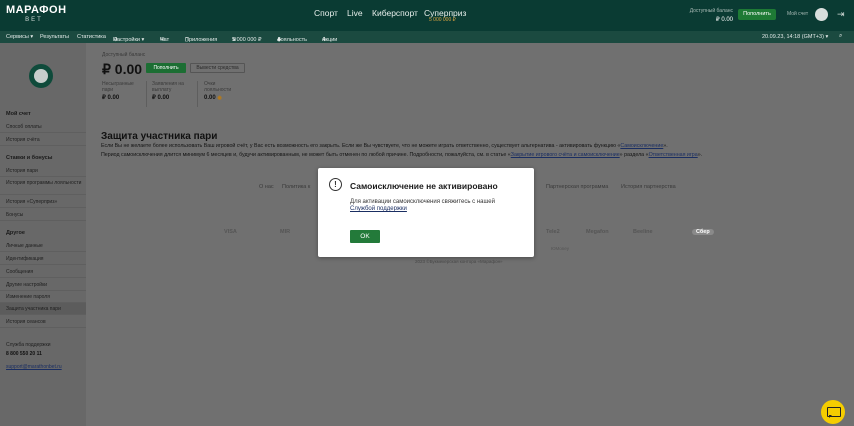 The height and width of the screenshot is (426, 854). What do you see at coordinates (797, 14) in the screenshot?
I see `my-account-link: Мой счет` at bounding box center [797, 14].